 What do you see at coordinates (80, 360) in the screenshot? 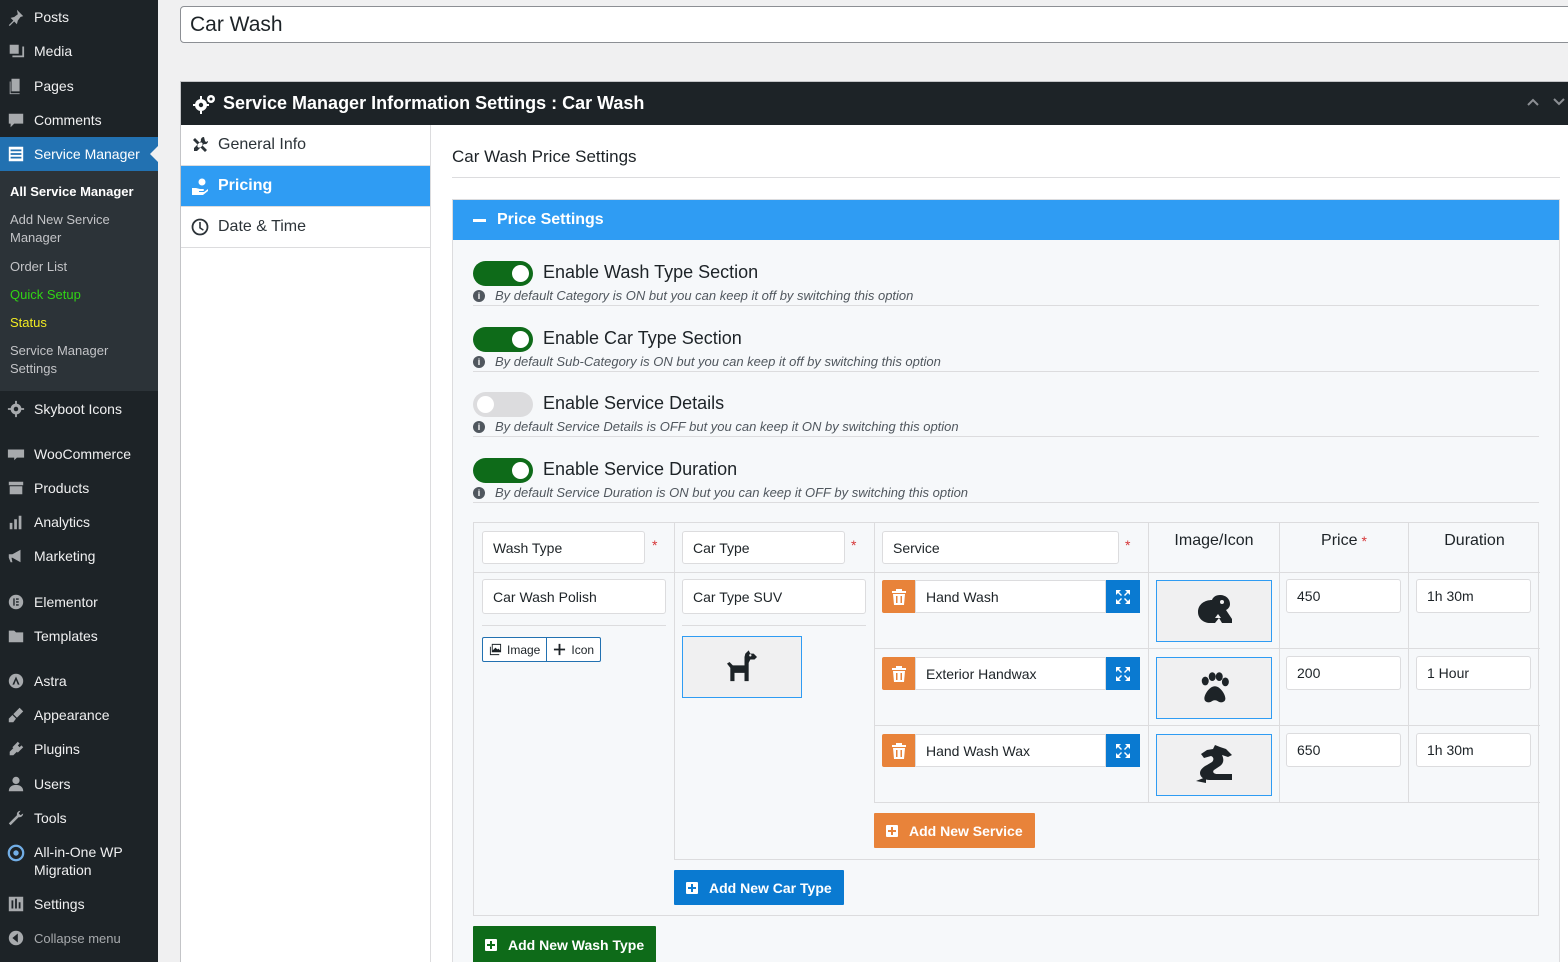
I see `submenu-settings: Service Manager Settings` at bounding box center [80, 360].